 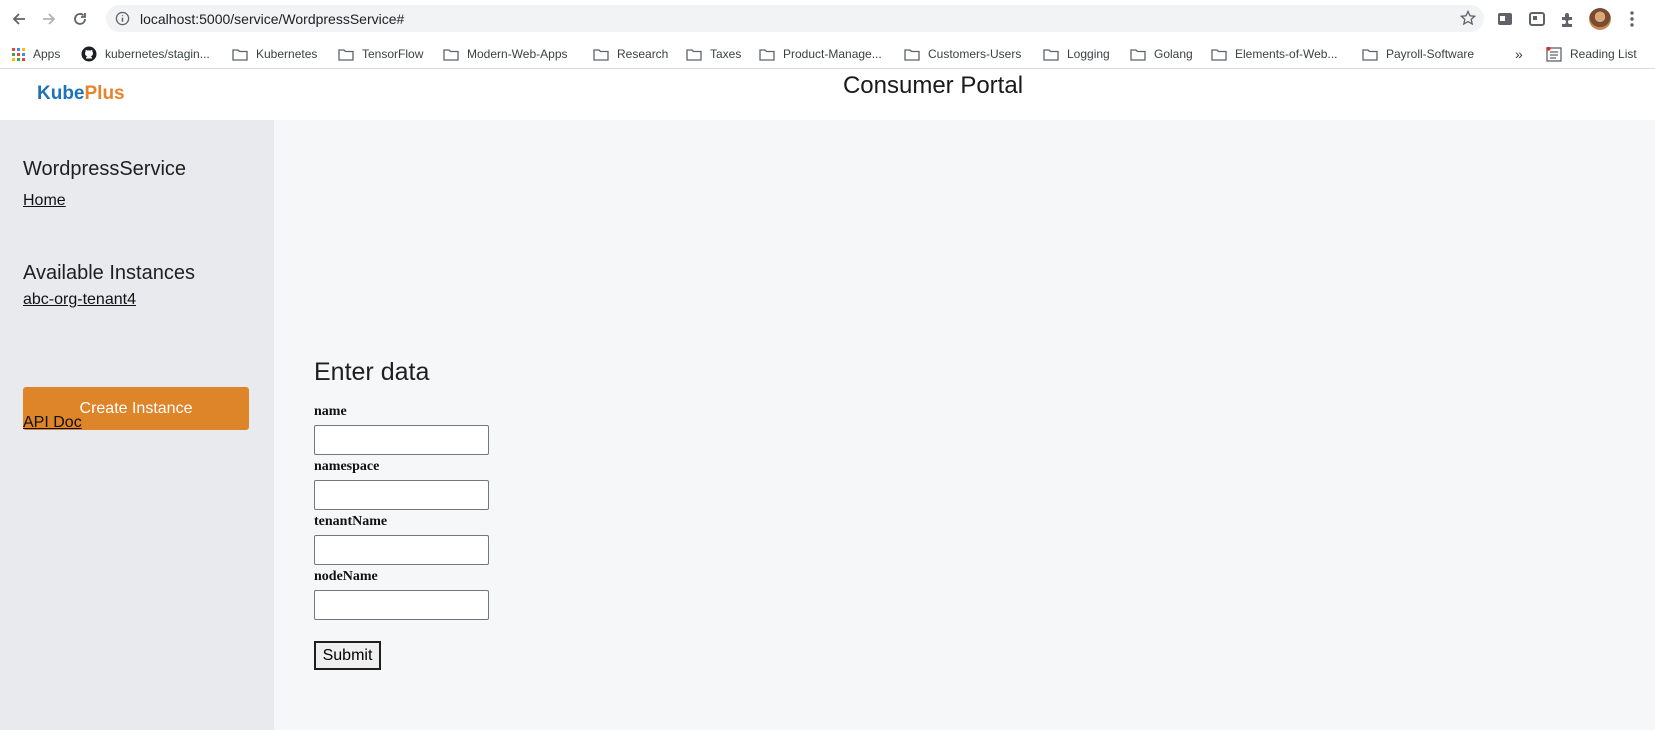 I want to click on profile-button, so click(x=1600, y=19).